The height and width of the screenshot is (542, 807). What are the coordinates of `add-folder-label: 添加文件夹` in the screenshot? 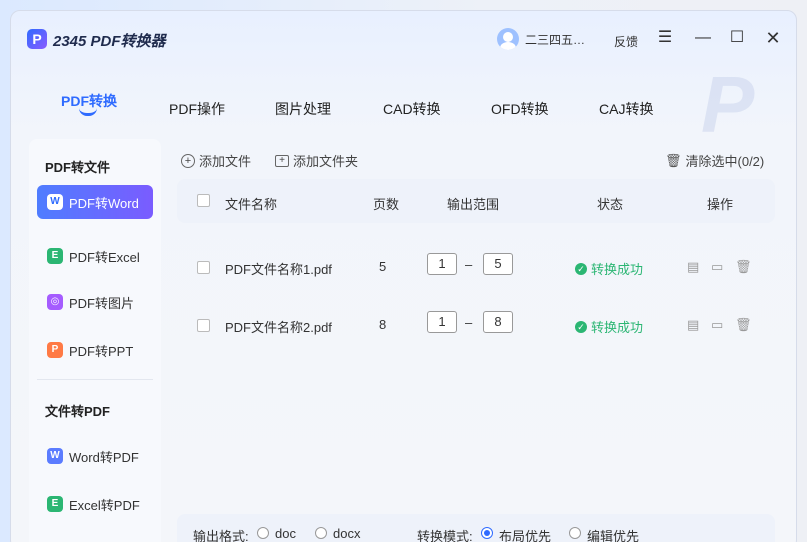 It's located at (326, 161).